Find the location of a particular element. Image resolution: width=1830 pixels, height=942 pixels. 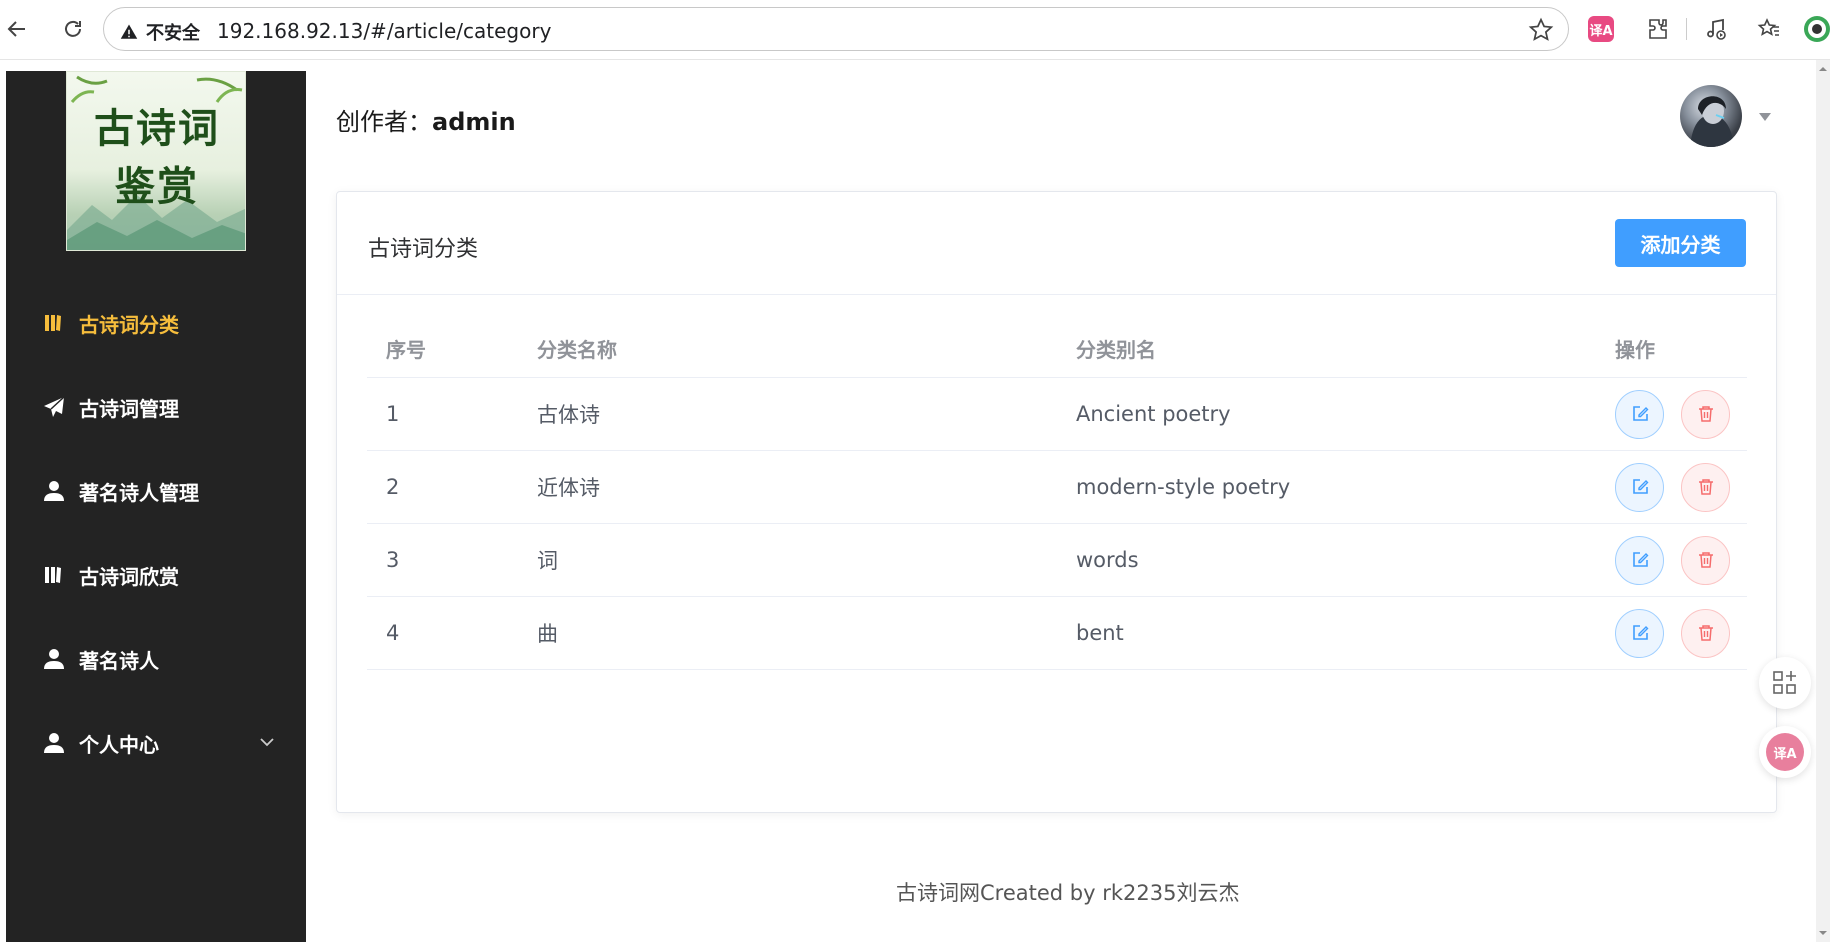

logo-title-line1: 古诗词 is located at coordinates (157, 128).